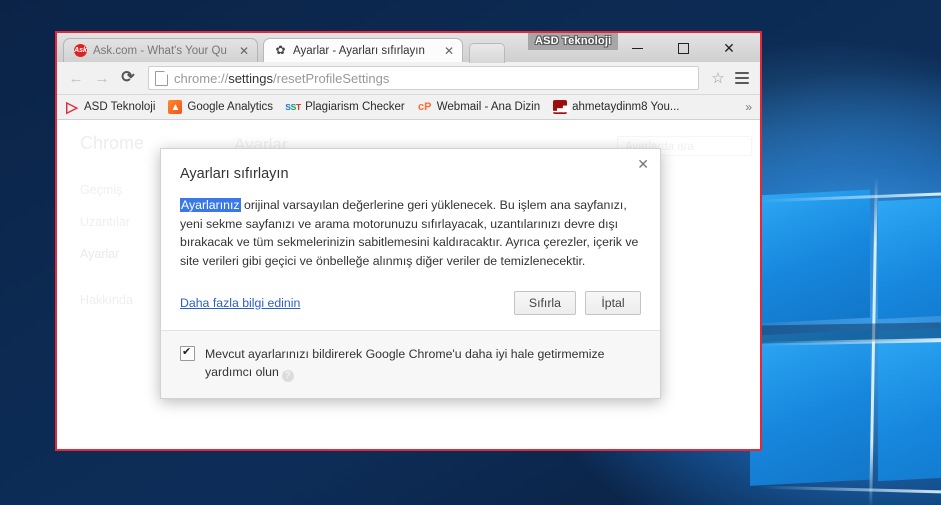 Image resolution: width=941 pixels, height=505 pixels. I want to click on report-settings-checkbox, so click(187, 353).